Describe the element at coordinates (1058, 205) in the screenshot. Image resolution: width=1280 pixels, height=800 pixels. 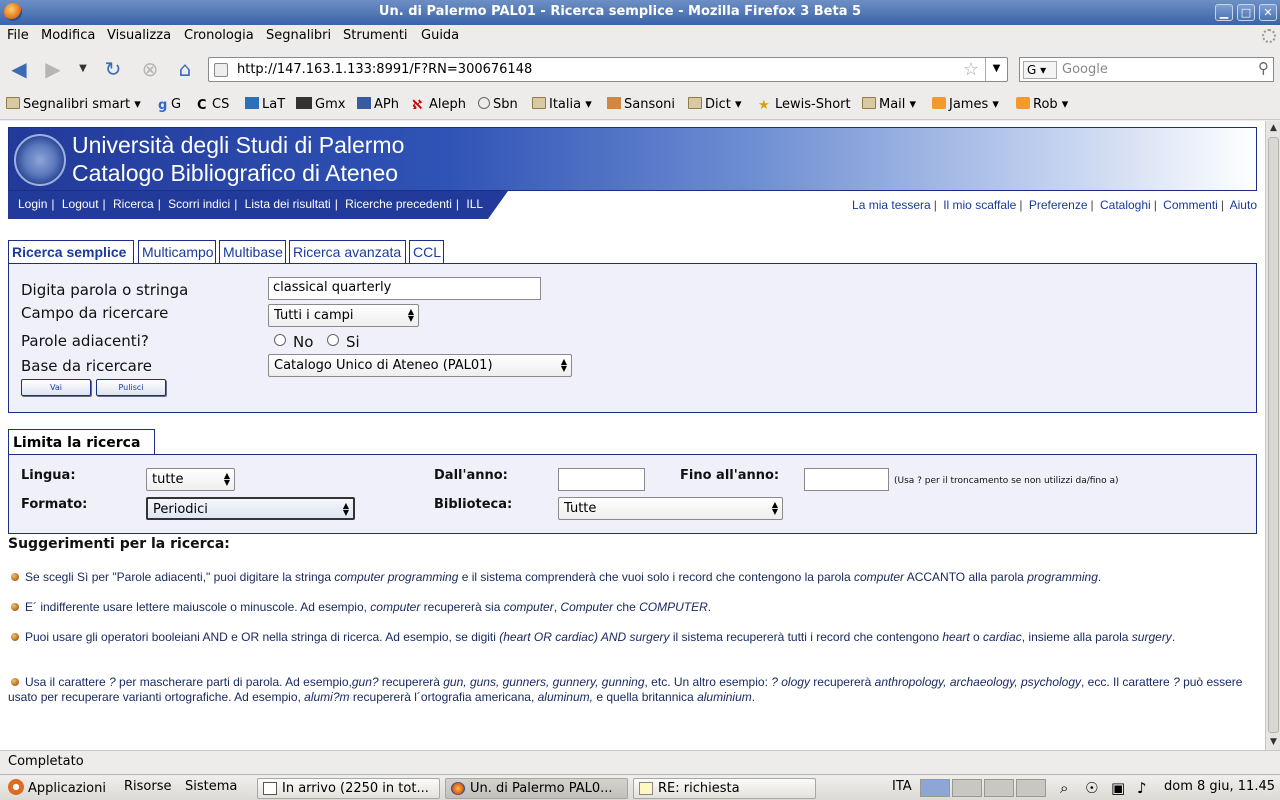
I see `link-preferenze: Preferenze` at that location.